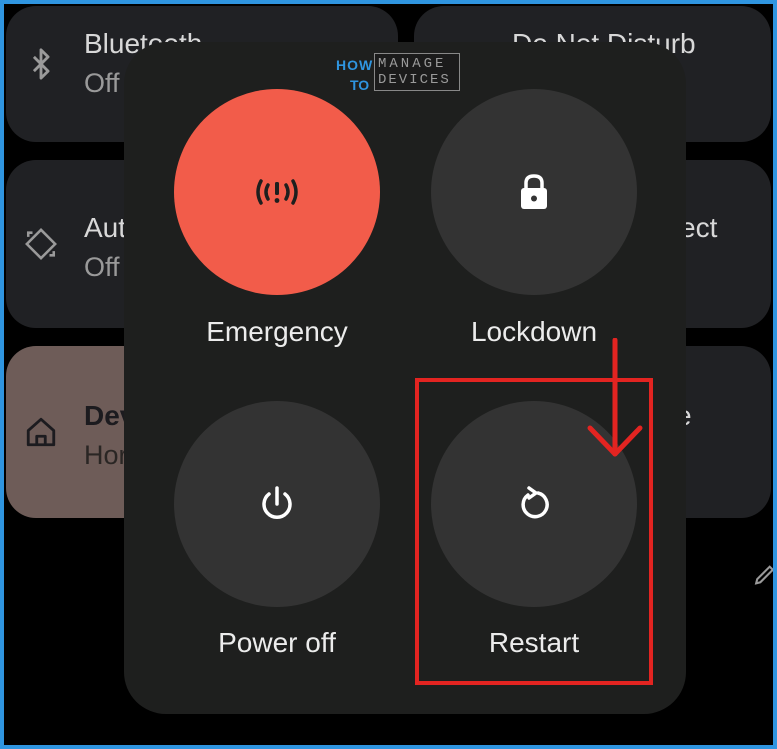  I want to click on bluetooth-tile-state: Off, so click(102, 83).